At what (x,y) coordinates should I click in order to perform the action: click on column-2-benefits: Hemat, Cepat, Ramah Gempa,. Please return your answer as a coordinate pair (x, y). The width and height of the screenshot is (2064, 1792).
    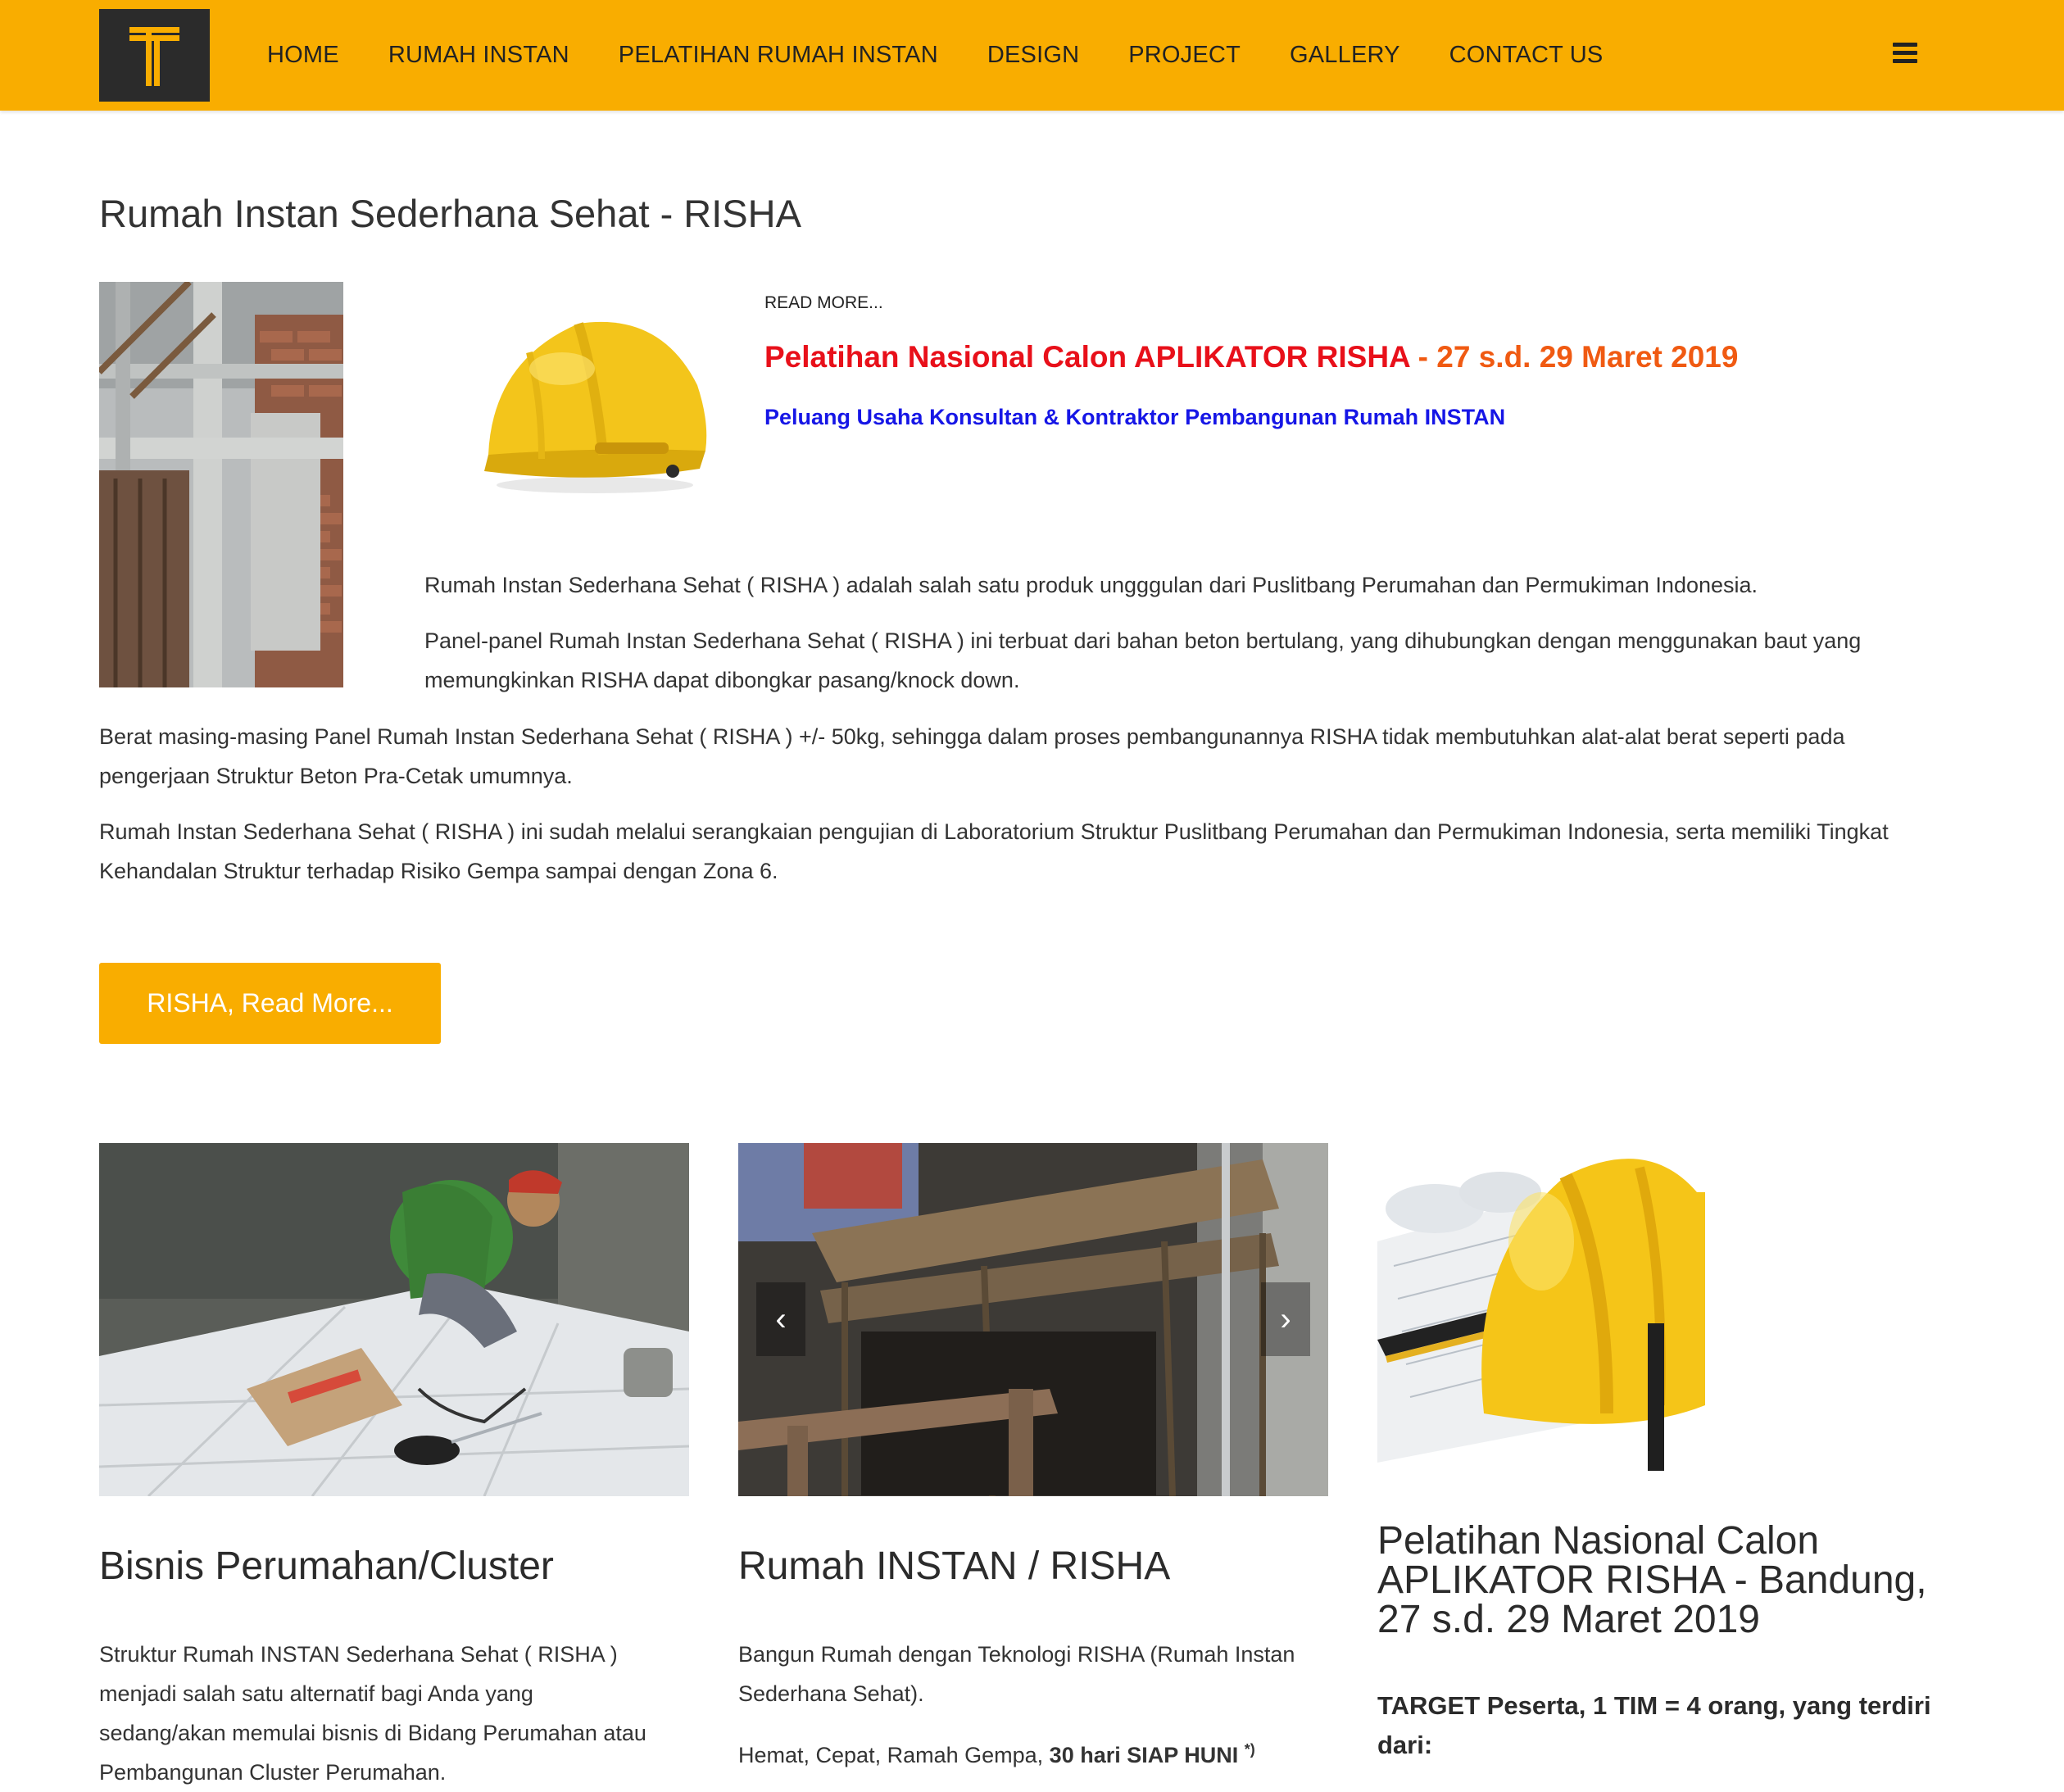
    Looking at the image, I should click on (894, 1755).